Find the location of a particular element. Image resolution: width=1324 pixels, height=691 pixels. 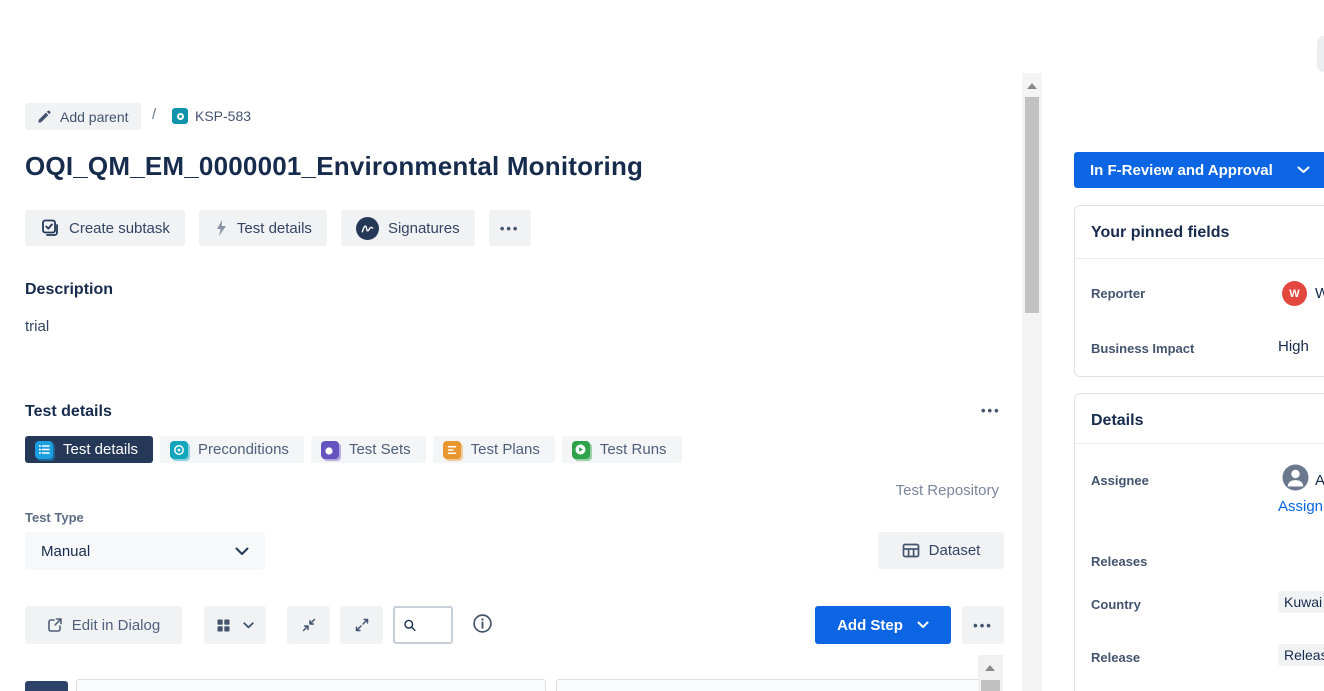

list-icon is located at coordinates (44, 449).